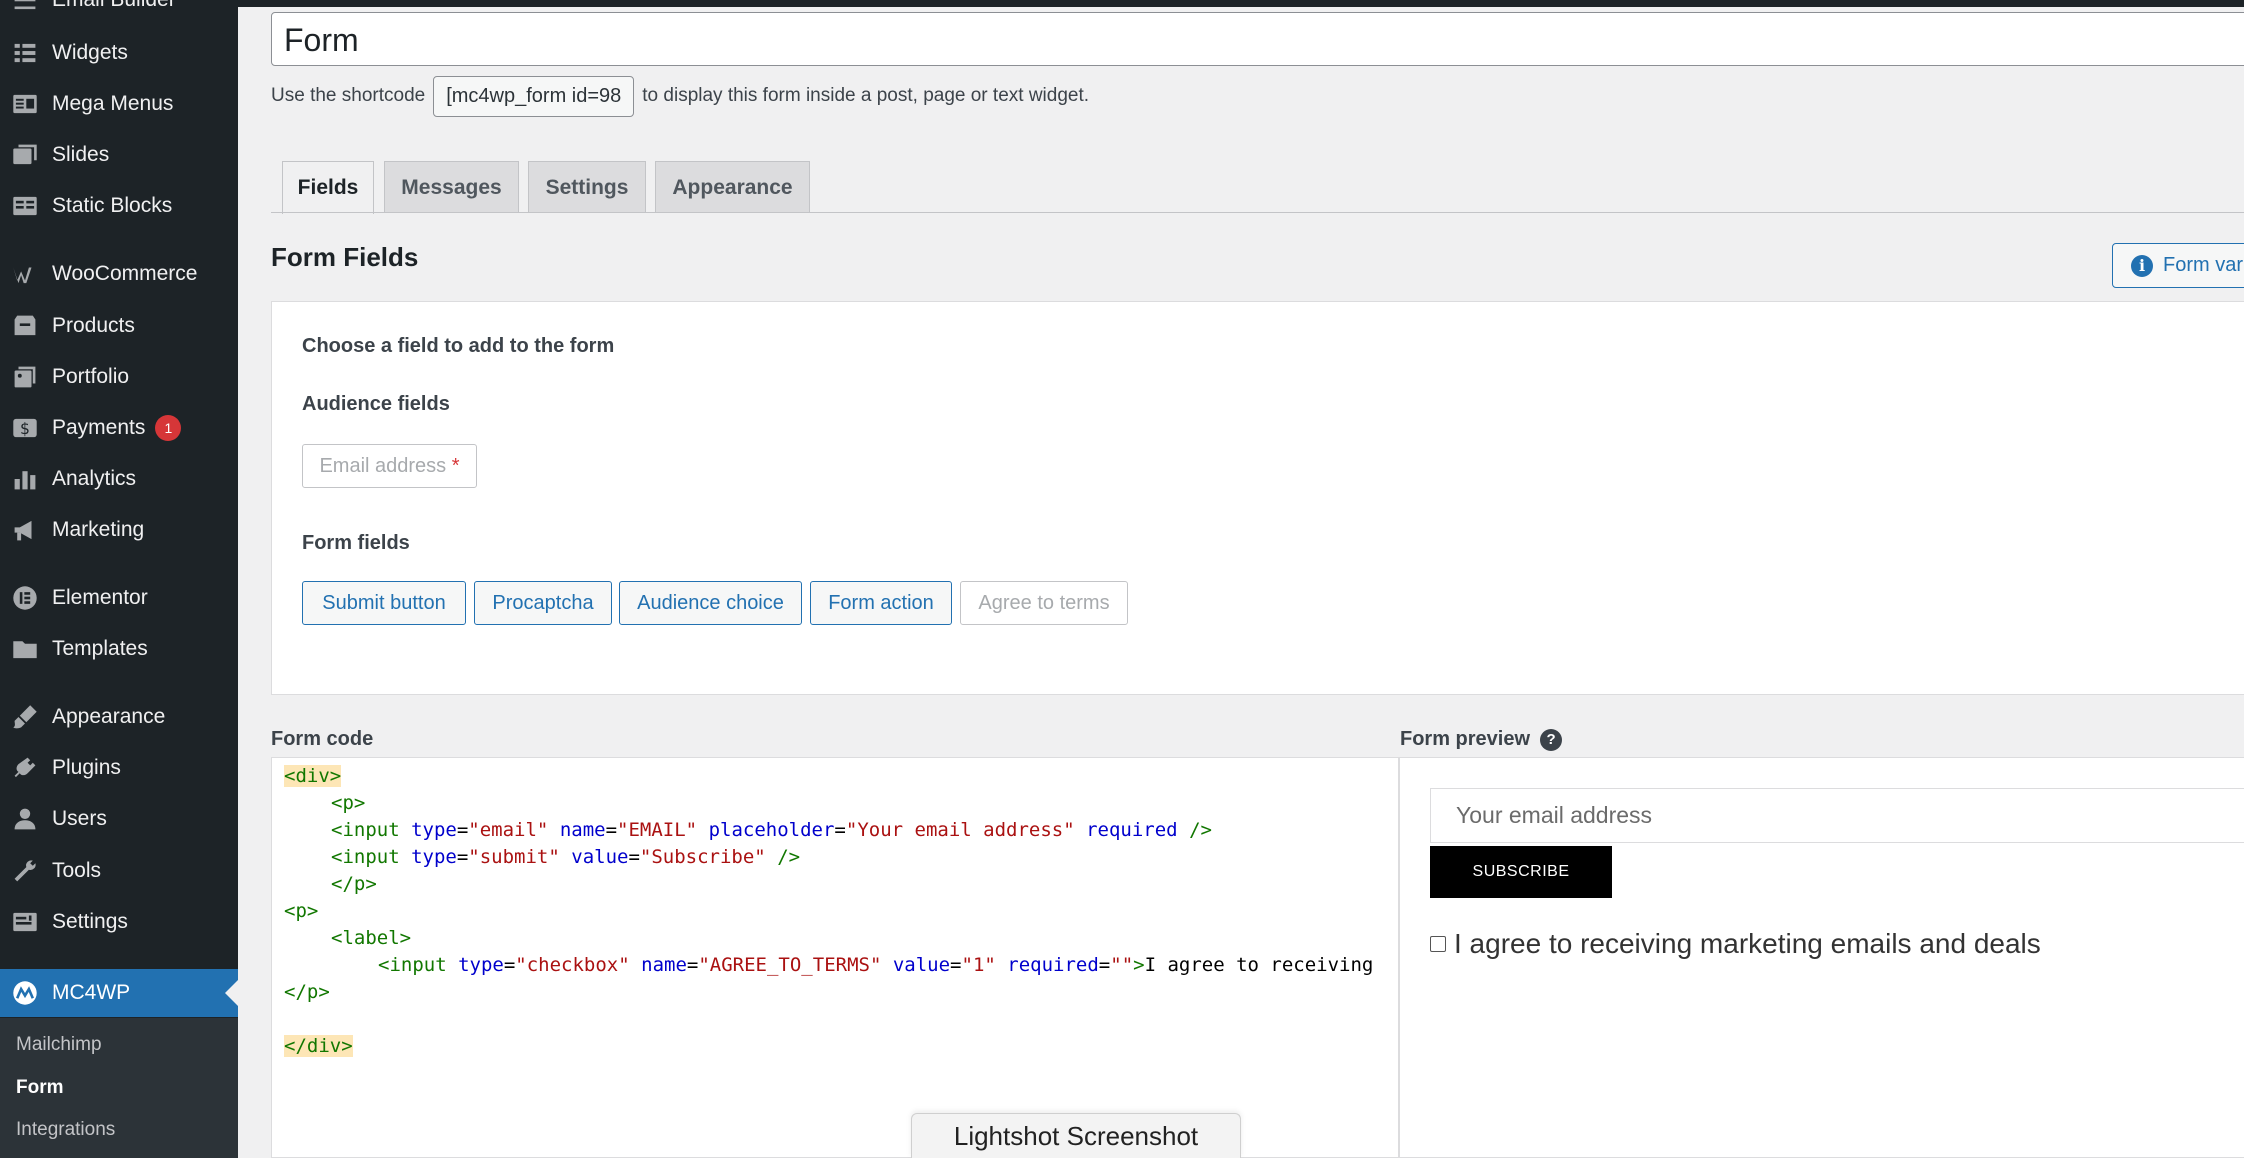  What do you see at coordinates (231, 993) in the screenshot?
I see `current-menu-arrow` at bounding box center [231, 993].